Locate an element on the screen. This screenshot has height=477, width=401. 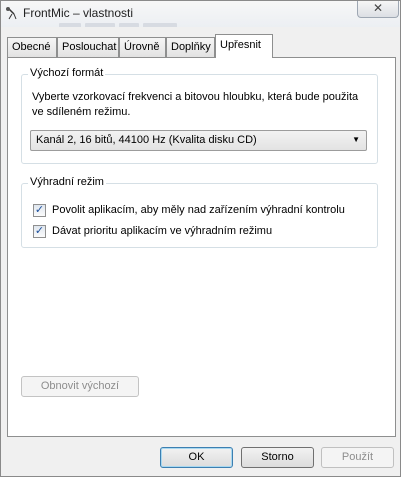
exclusive-mode-legend: Výhradní režim is located at coordinates (67, 182).